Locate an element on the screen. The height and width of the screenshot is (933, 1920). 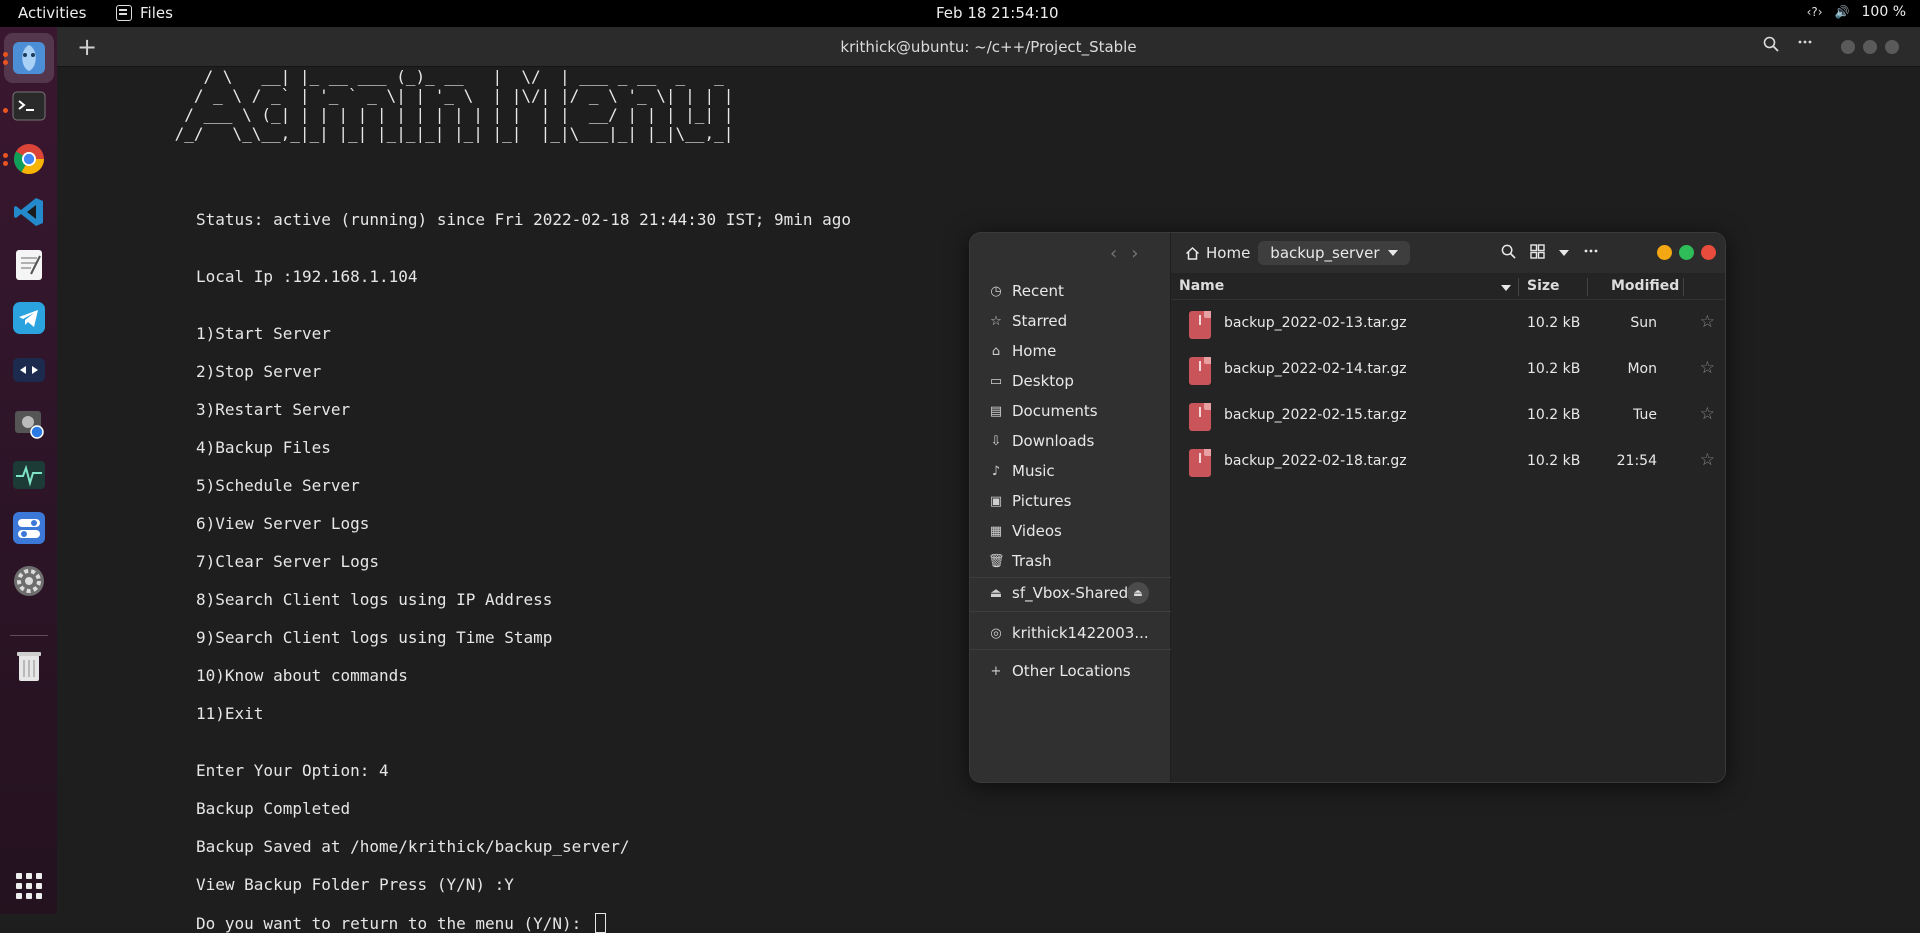
view-grid-button is located at coordinates (1537, 253).